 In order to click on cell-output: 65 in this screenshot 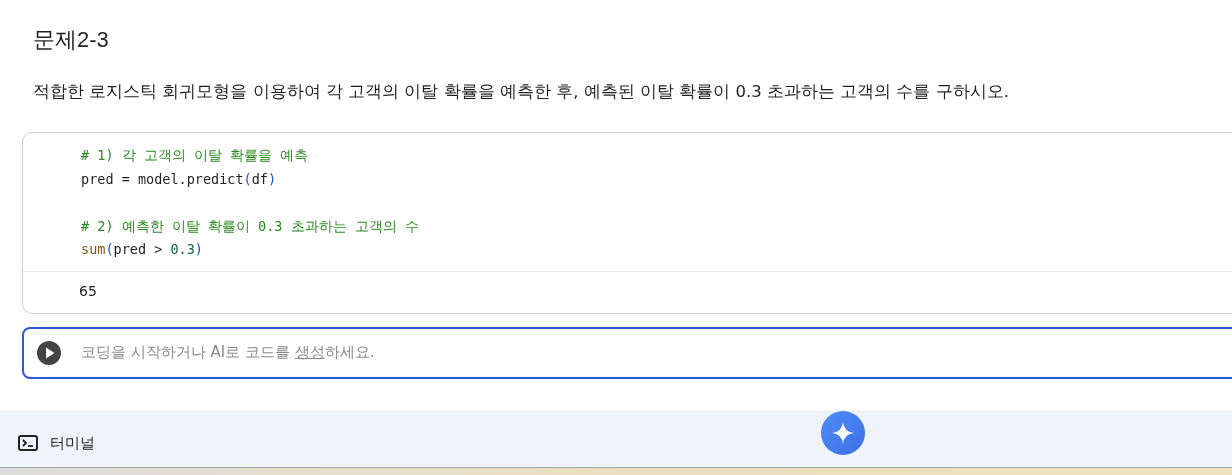, I will do `click(88, 291)`.